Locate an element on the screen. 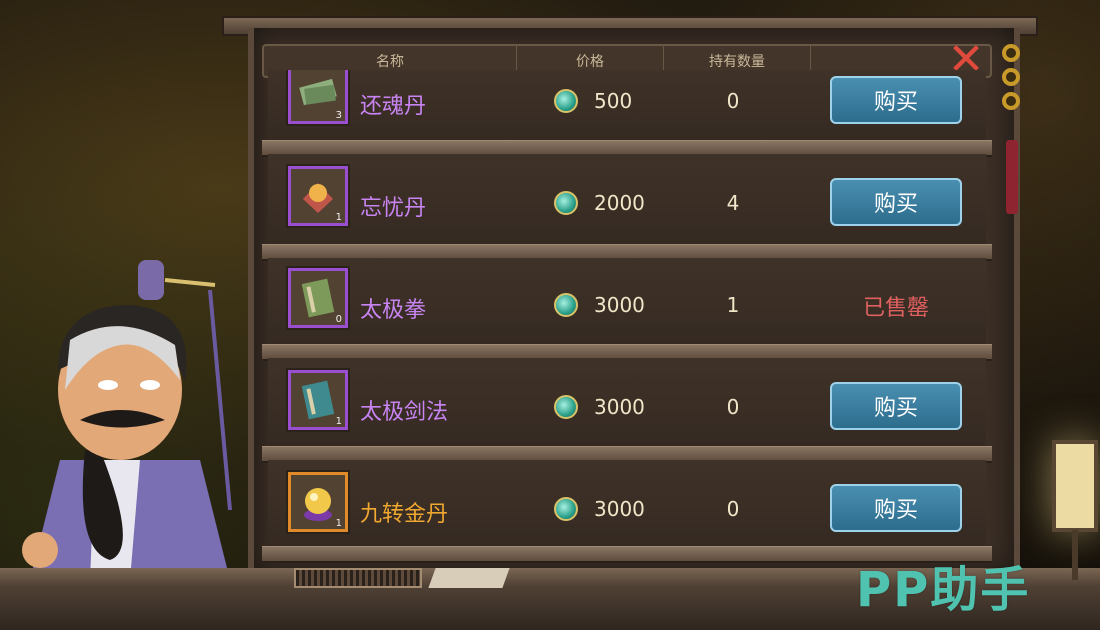  item-held: 4 is located at coordinates (733, 203).